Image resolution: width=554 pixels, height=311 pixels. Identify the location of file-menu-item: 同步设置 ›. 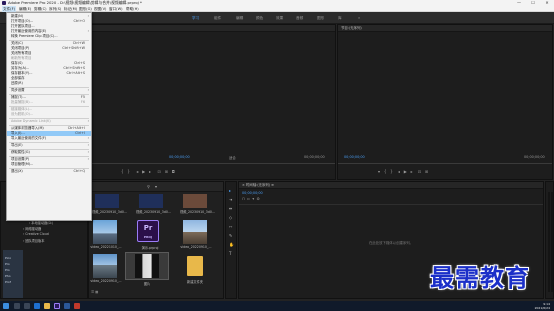
(49, 90).